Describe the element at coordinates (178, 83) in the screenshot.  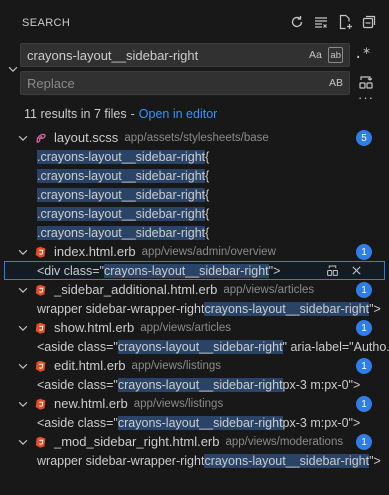
I see `replace-input` at that location.